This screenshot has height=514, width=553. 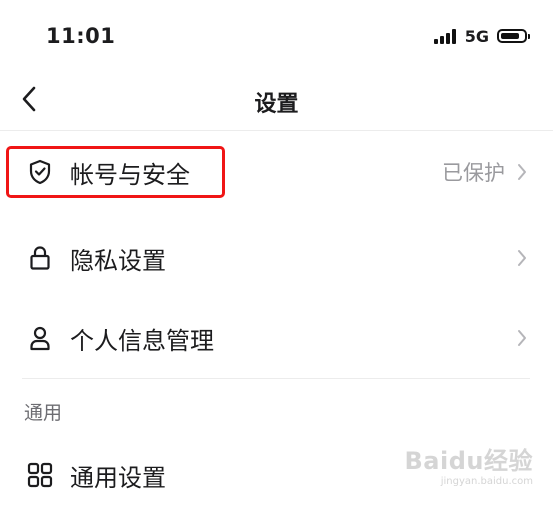 I want to click on settings-item-label: 隐私设置, so click(x=118, y=260).